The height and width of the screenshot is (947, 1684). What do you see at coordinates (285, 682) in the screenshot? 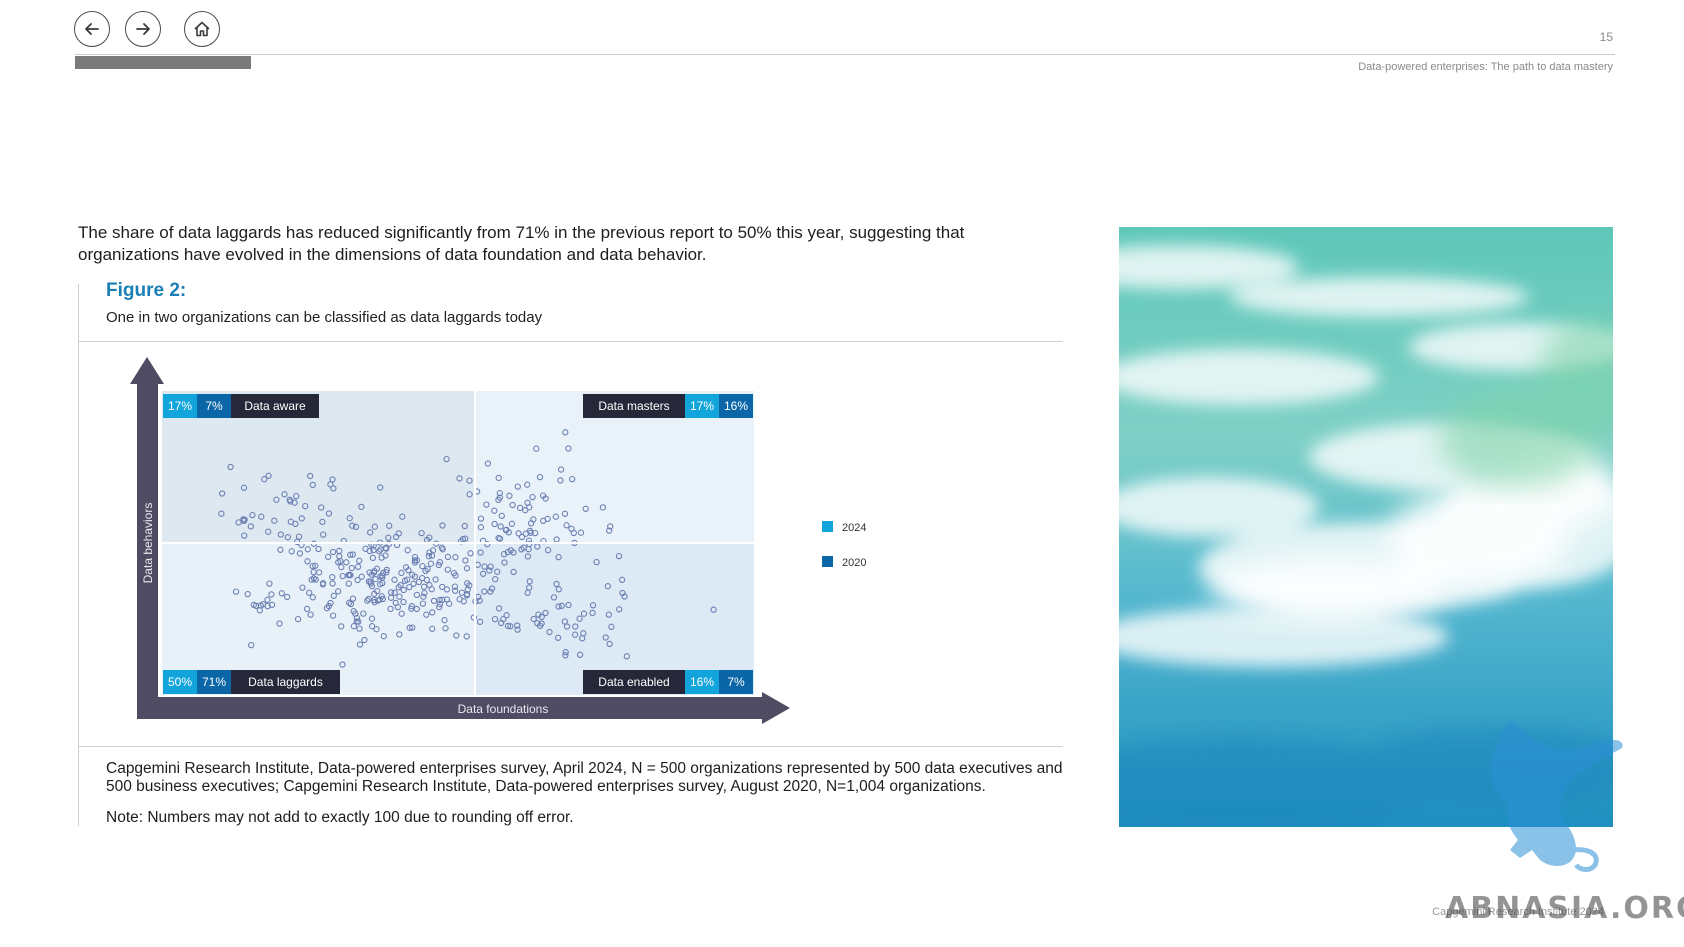
I see `quadrant-label-data-laggards: Data laggards` at bounding box center [285, 682].